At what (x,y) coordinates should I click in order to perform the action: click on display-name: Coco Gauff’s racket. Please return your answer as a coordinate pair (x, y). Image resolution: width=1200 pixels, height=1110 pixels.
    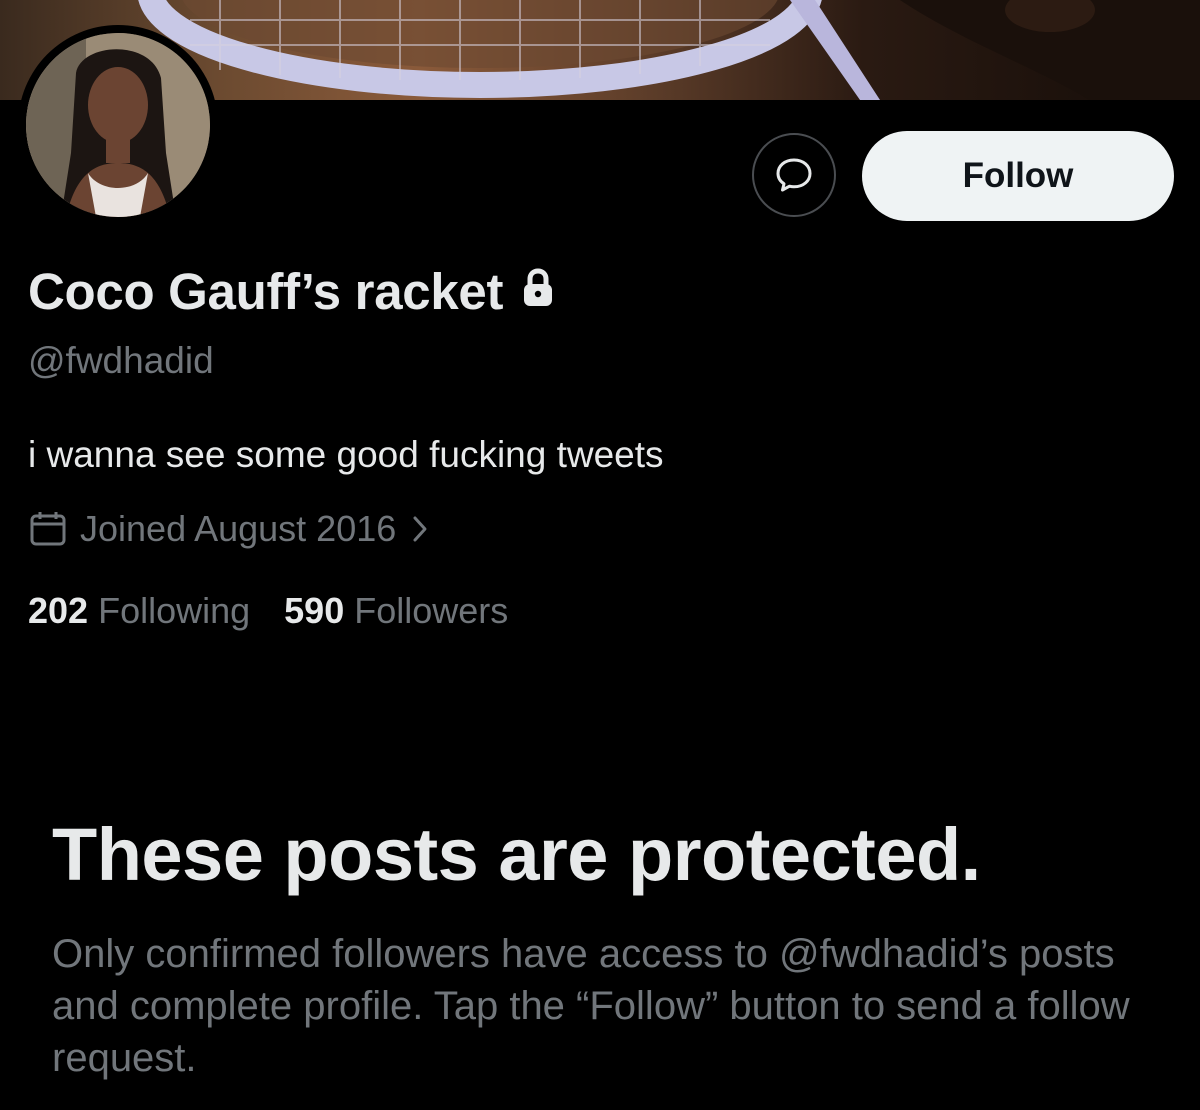
    Looking at the image, I should click on (291, 291).